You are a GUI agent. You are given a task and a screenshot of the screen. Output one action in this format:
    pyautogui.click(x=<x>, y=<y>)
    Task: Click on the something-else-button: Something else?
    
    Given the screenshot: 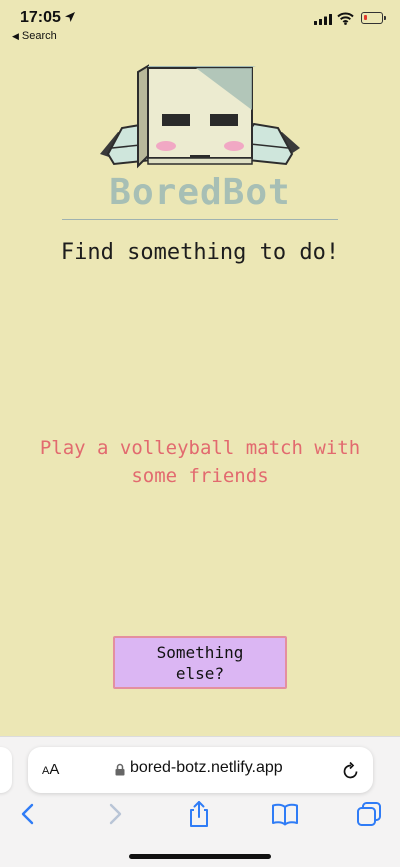 What is the action you would take?
    pyautogui.click(x=200, y=662)
    